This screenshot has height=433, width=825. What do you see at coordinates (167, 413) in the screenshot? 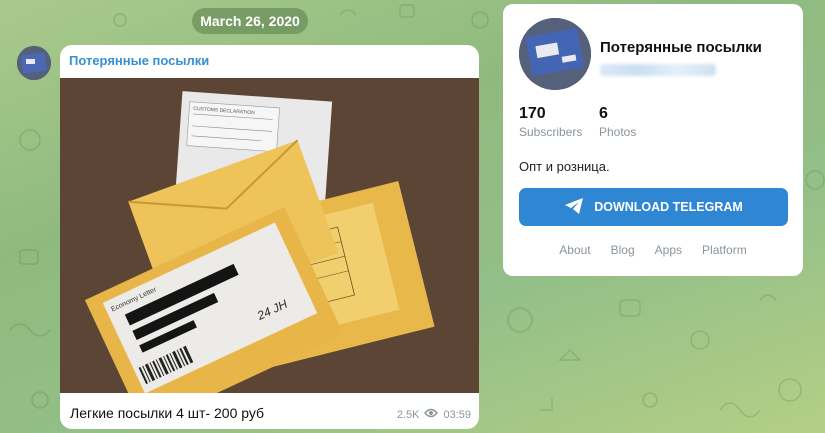
I see `post-caption: Легкие посылки 4 шт- 200 руб` at bounding box center [167, 413].